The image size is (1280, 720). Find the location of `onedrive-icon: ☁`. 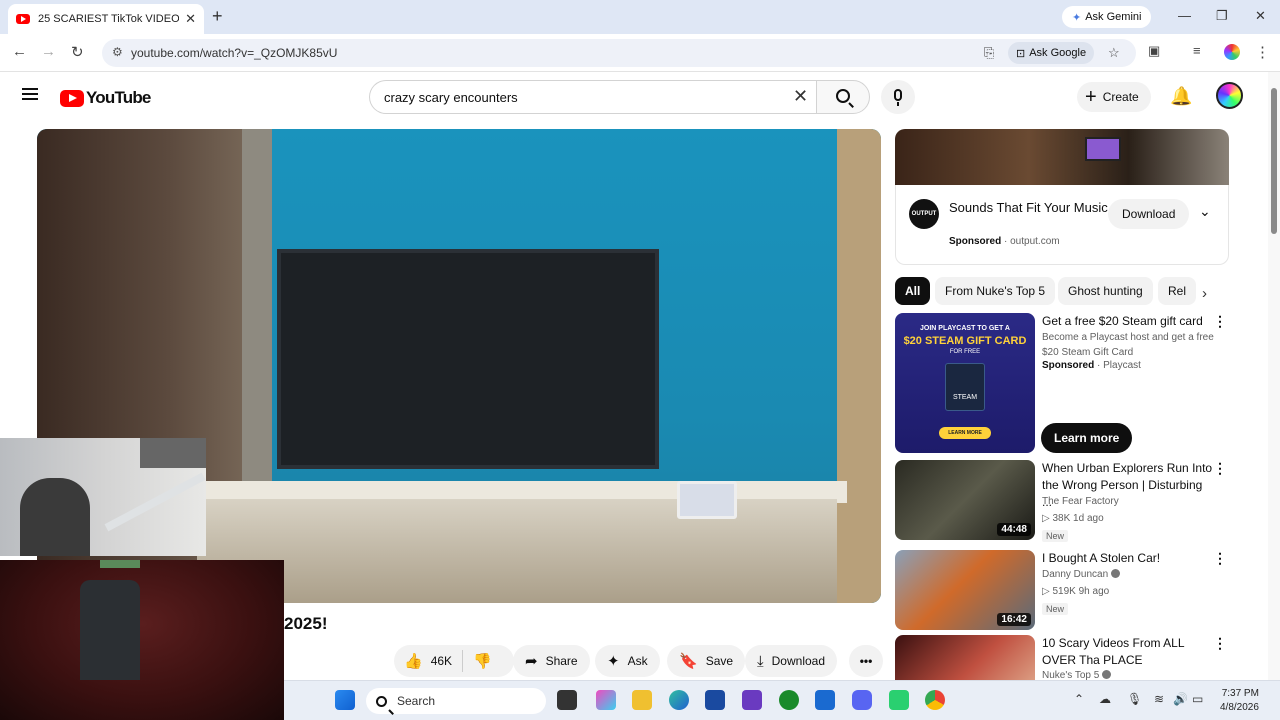

onedrive-icon: ☁ is located at coordinates (1105, 699).